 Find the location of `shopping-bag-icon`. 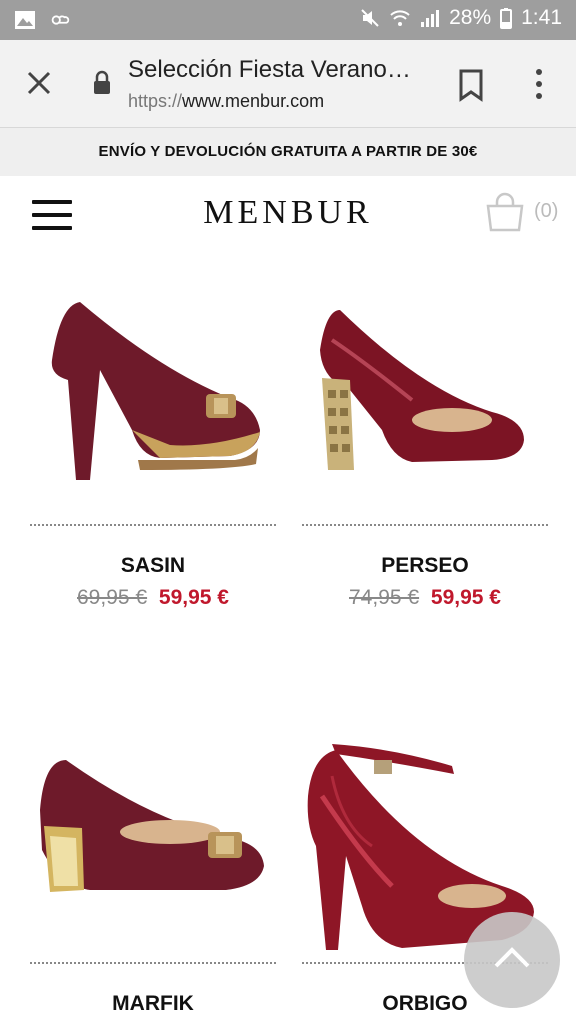

shopping-bag-icon is located at coordinates (505, 212).